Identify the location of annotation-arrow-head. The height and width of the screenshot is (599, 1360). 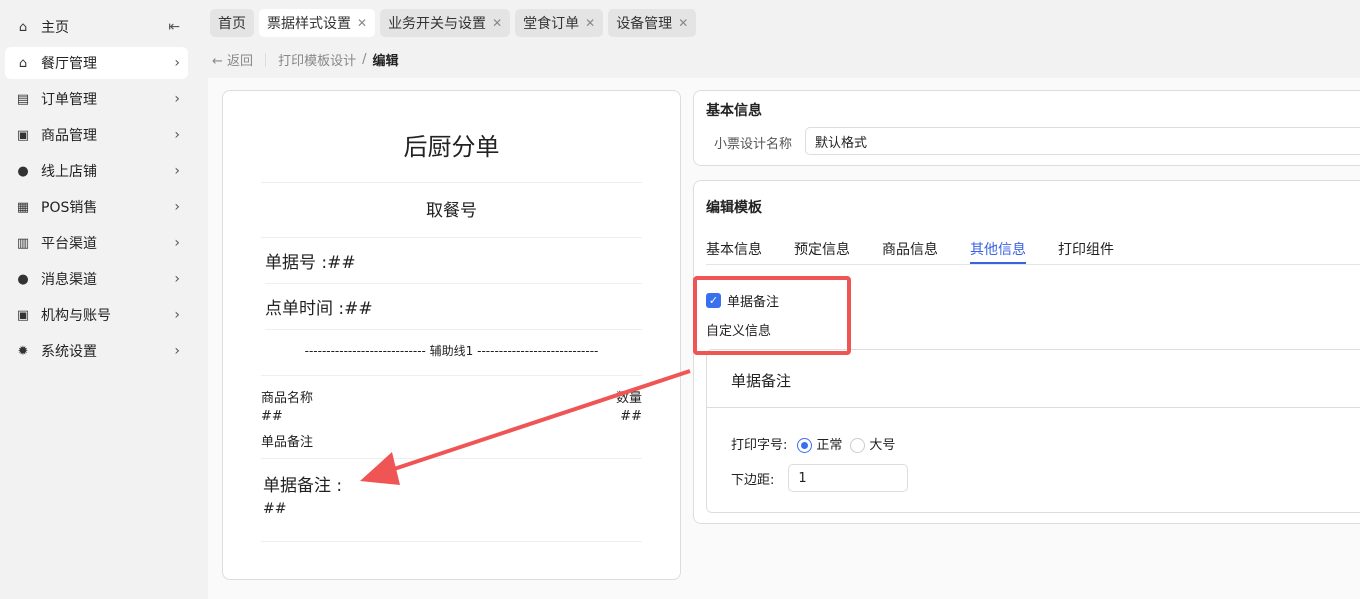
(380, 468).